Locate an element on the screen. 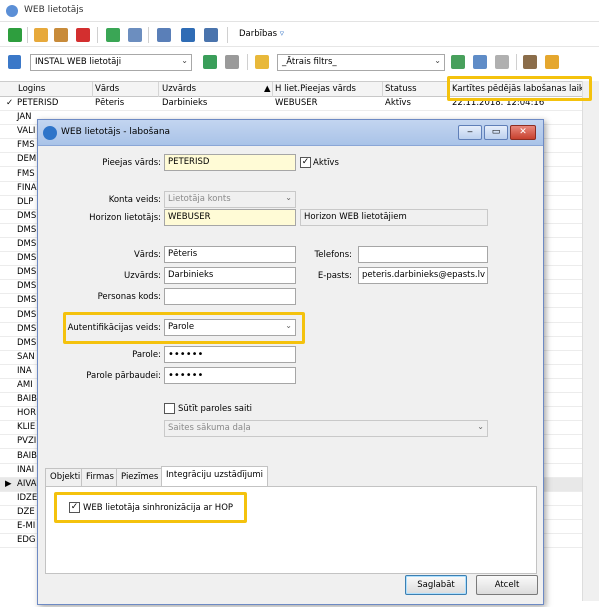 The width and height of the screenshot is (599, 607). tab-integraciju-uzstadijumi: Integrāciju uzstādījumi is located at coordinates (215, 476).